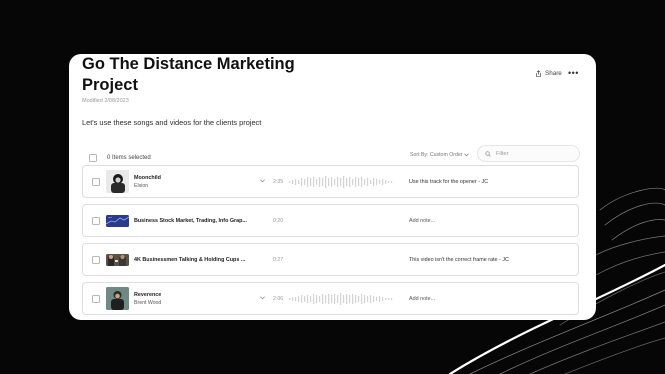 The height and width of the screenshot is (374, 665). I want to click on track-duration: 2:06, so click(278, 299).